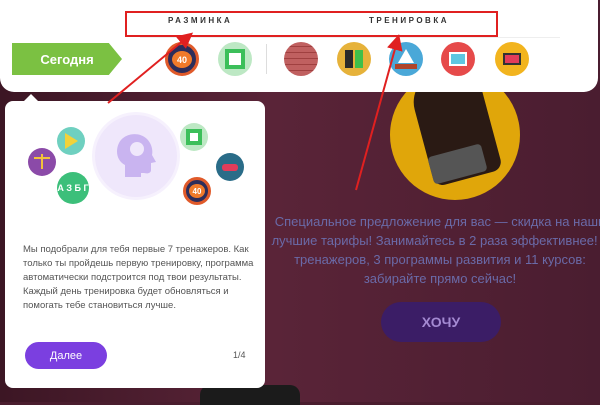 This screenshot has width=600, height=405. Describe the element at coordinates (150, 68) in the screenshot. I see `arrow-to-warmup` at that location.